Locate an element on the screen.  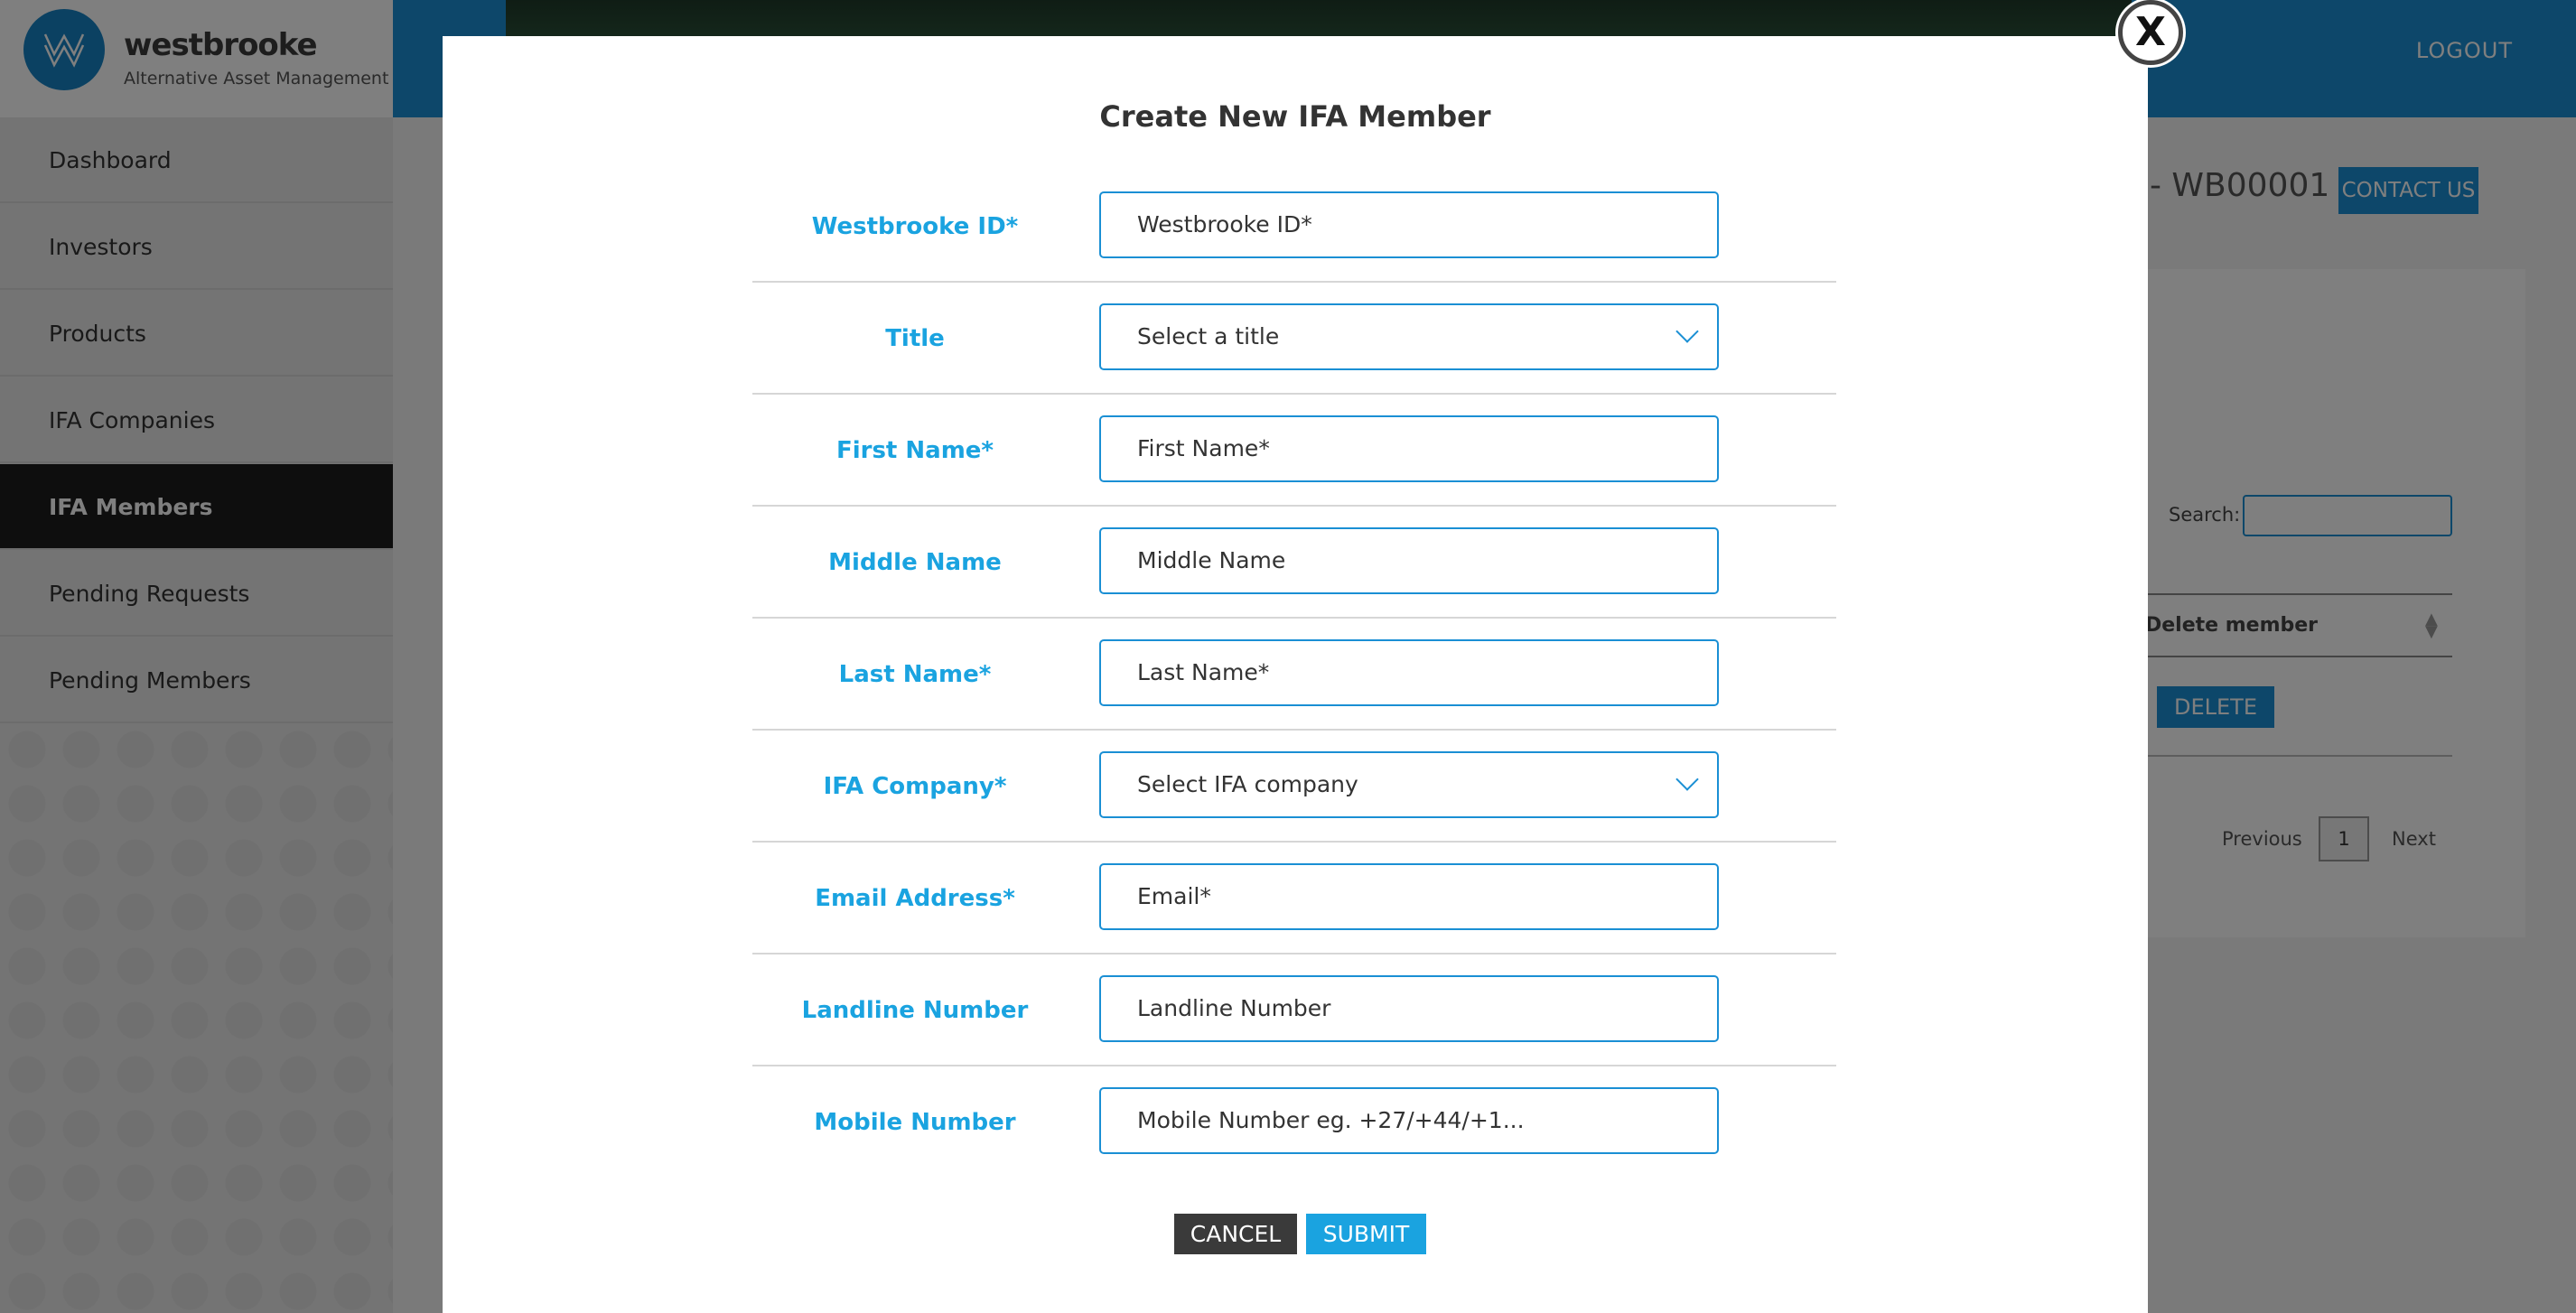
form-row-landline: Landline Number Landline Number is located at coordinates (1294, 1010).